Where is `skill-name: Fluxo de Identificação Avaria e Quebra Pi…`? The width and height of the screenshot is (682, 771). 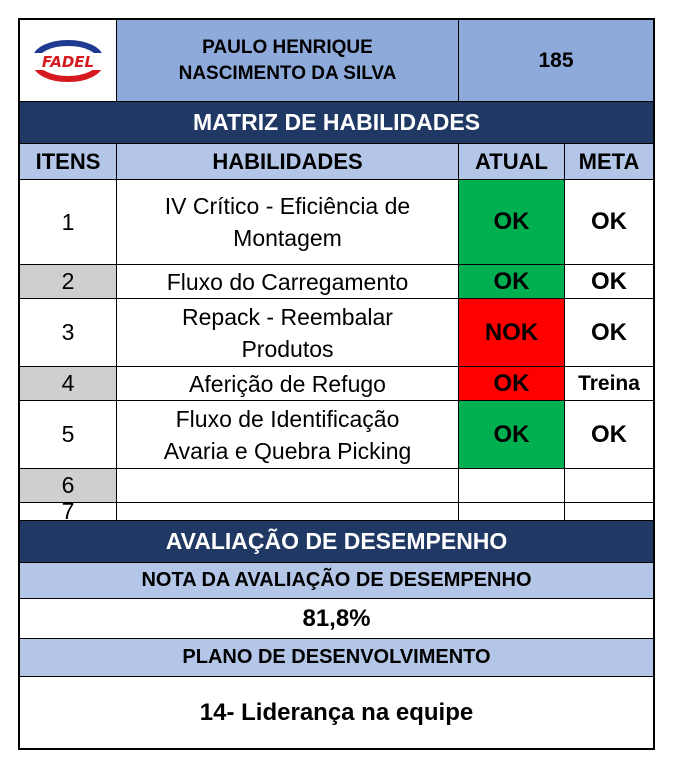
skill-name: Fluxo de Identificação Avaria e Quebra Pi… is located at coordinates (287, 434).